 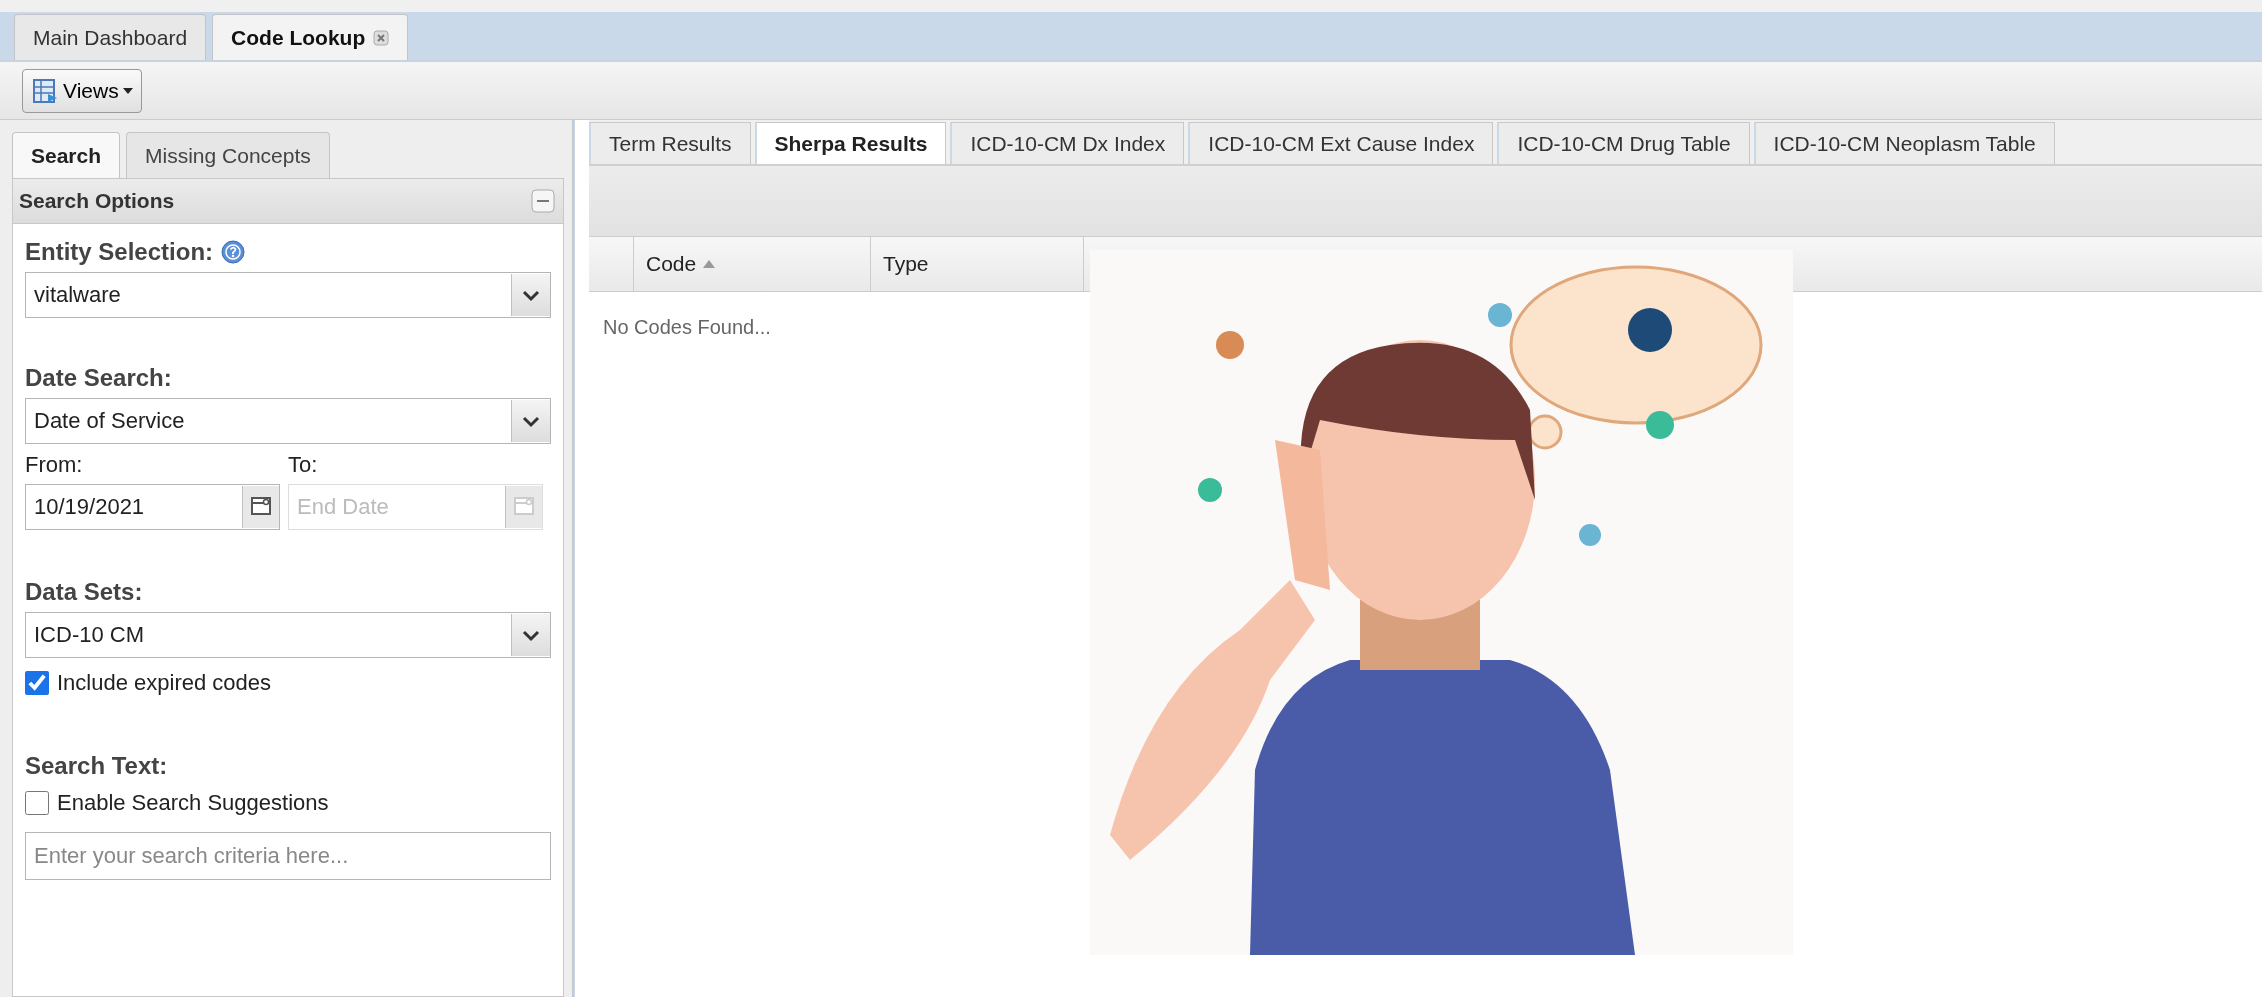 I want to click on field-label: Search Text:, so click(x=96, y=766).